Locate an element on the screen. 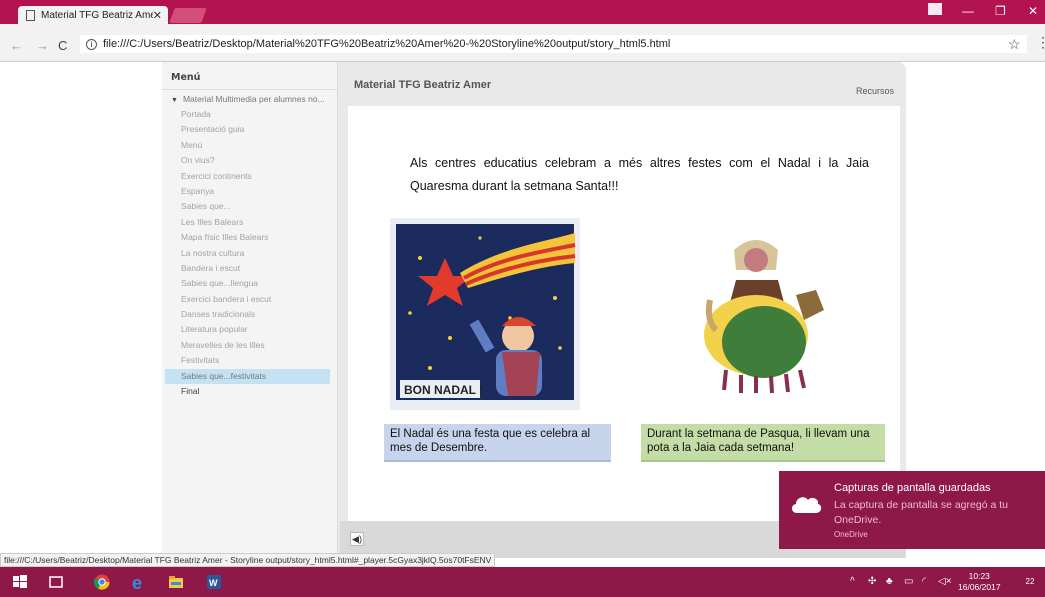  people-icon: ♣ is located at coordinates (889, 581).